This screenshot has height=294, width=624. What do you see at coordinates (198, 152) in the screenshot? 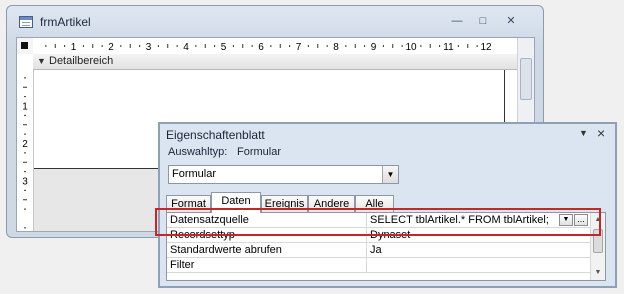
I see `selection-type-label: Auswahltyp:` at bounding box center [198, 152].